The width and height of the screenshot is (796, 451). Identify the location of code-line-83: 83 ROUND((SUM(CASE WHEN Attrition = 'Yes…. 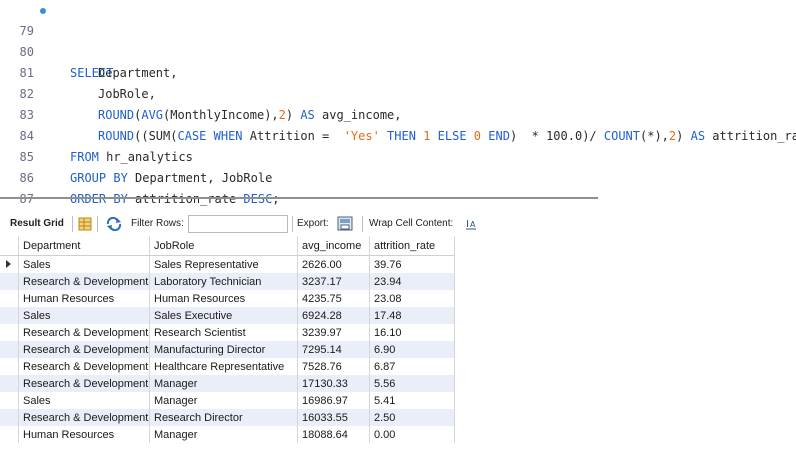
(398, 113).